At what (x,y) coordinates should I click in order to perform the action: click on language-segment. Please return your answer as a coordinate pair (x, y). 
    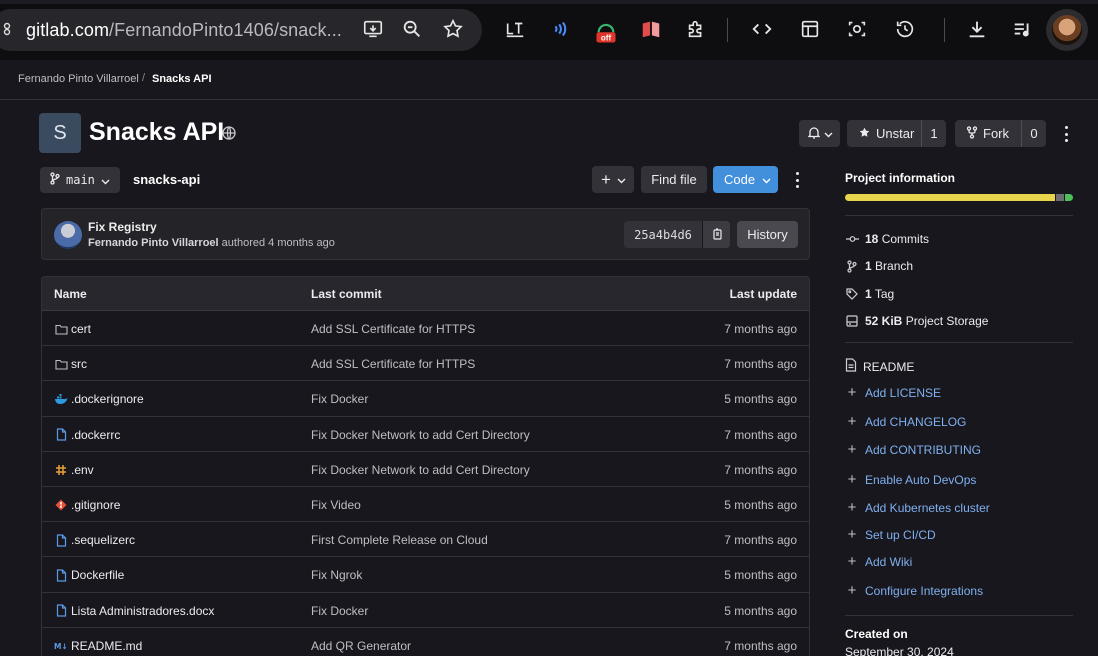
    Looking at the image, I should click on (950, 197).